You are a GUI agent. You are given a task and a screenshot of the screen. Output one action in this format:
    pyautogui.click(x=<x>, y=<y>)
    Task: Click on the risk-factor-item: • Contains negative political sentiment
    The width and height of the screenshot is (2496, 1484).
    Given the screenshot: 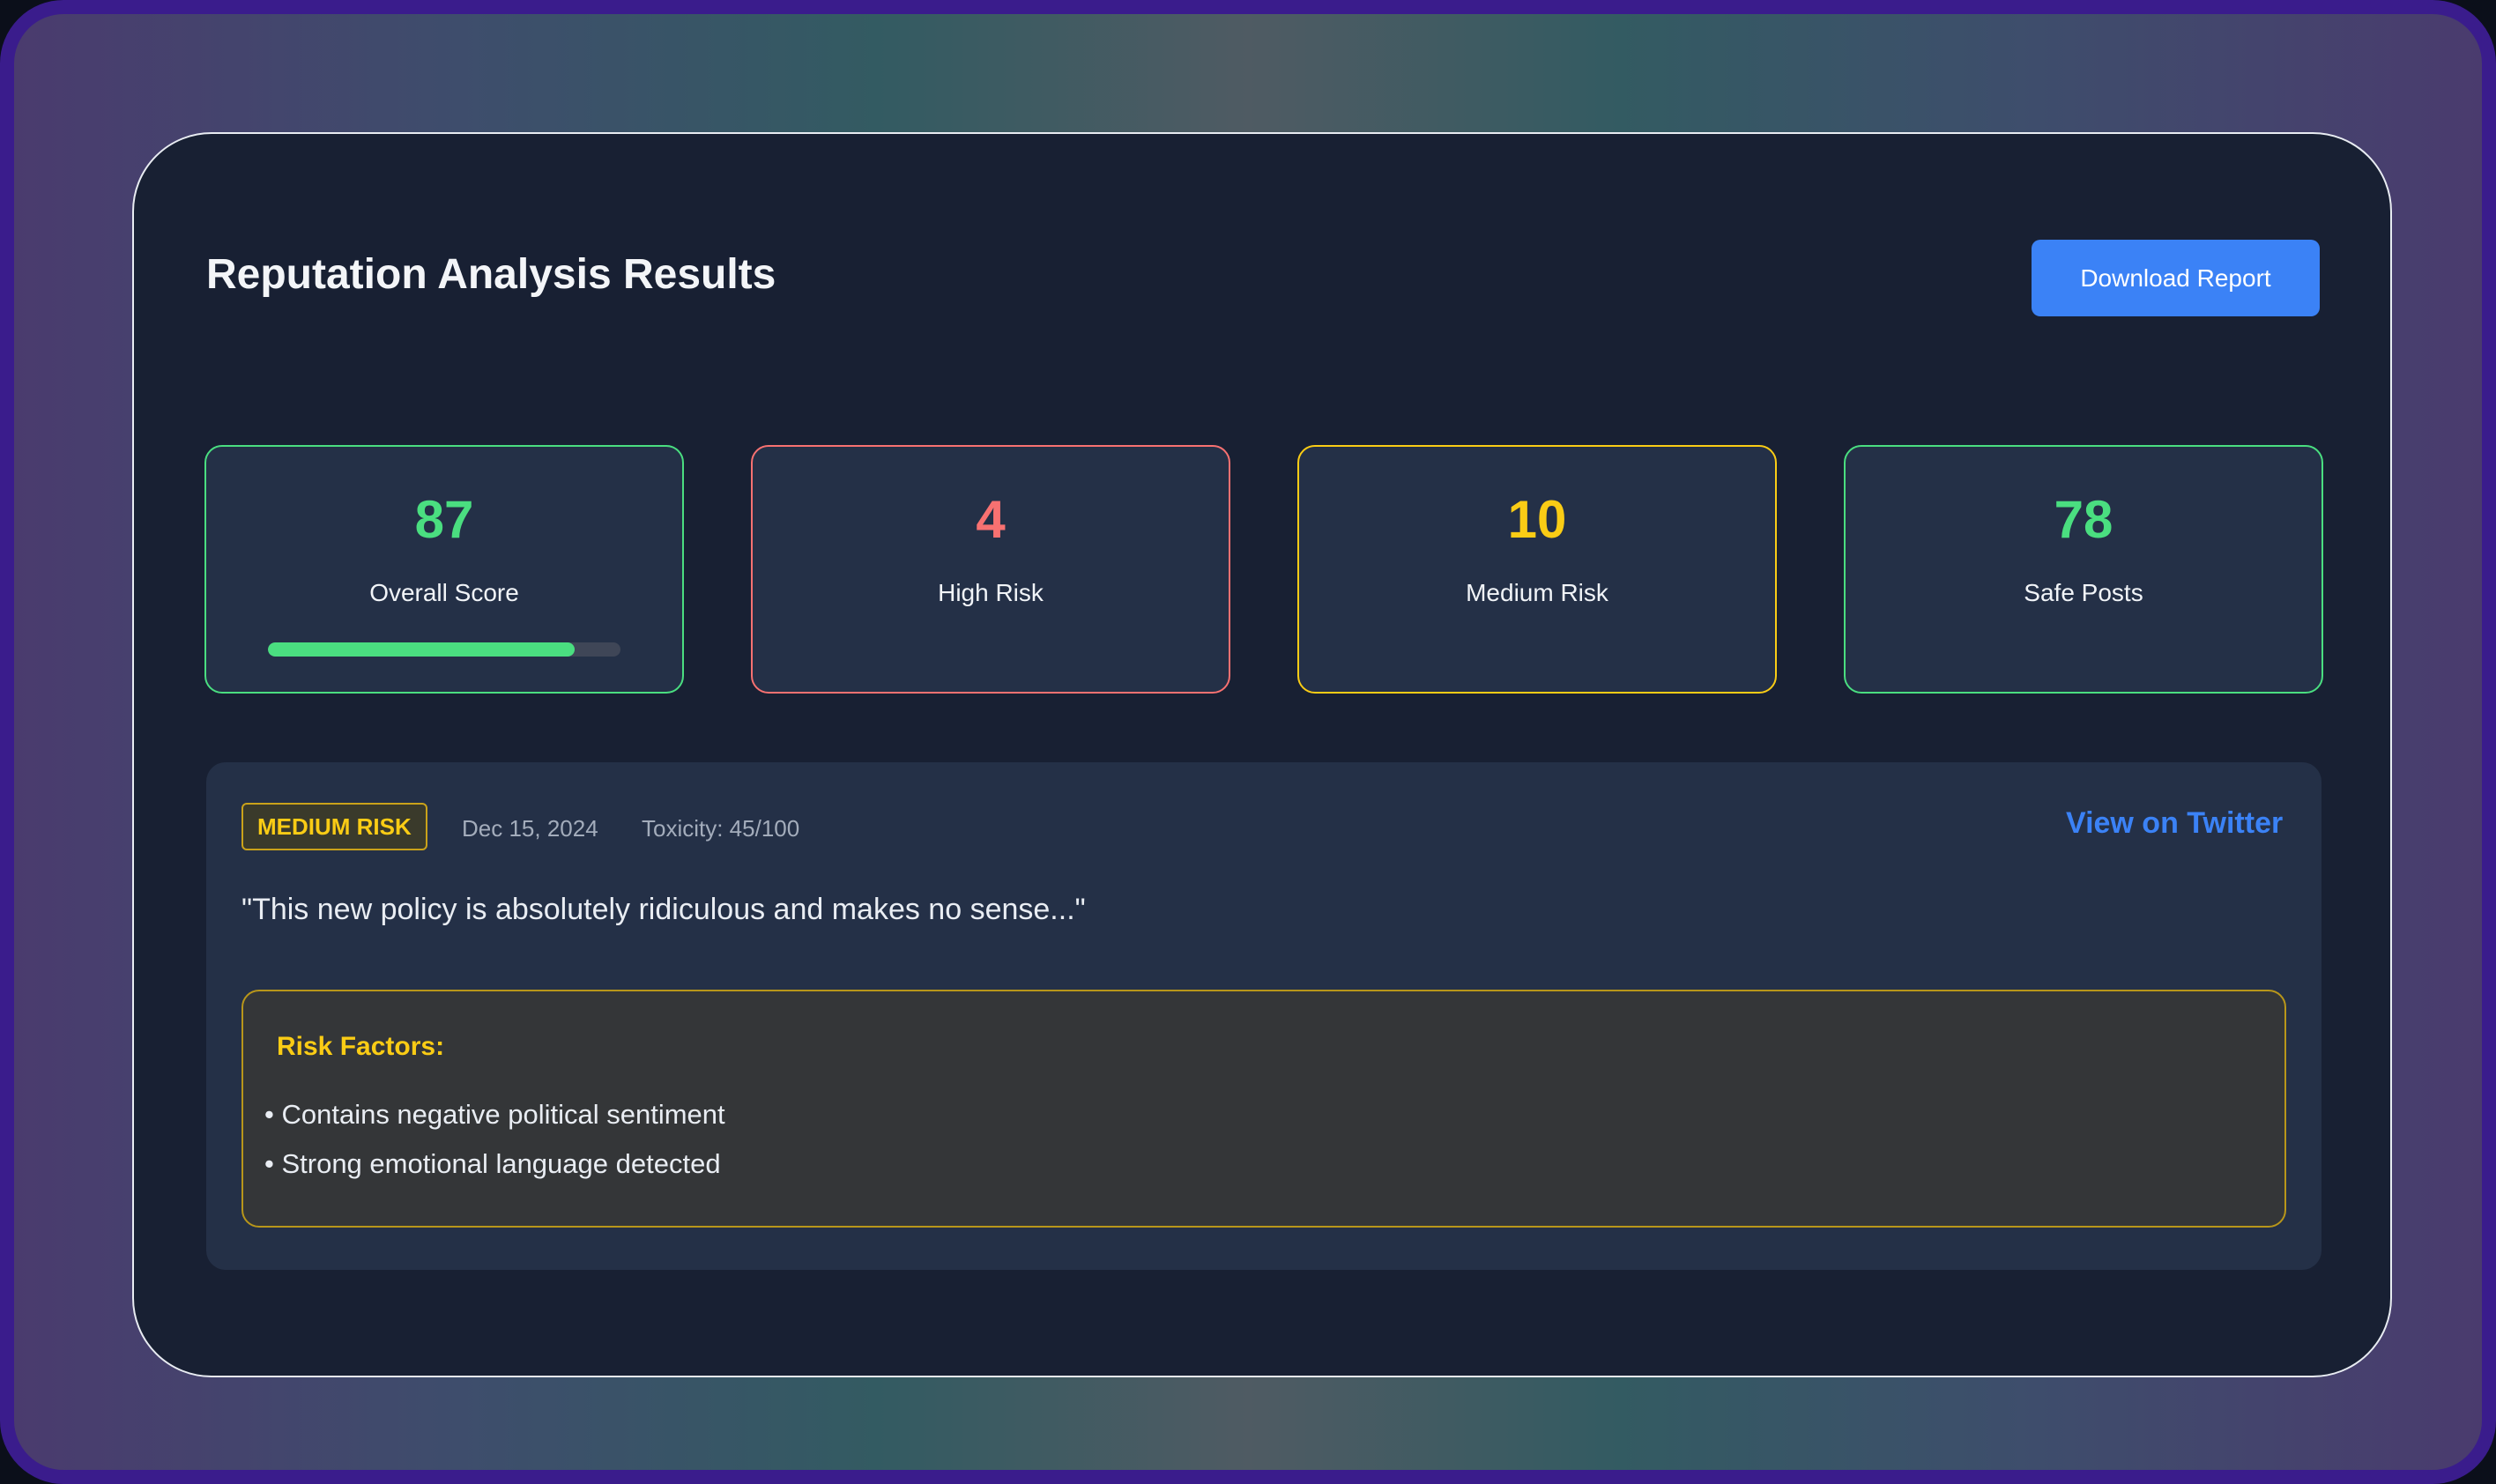 What is the action you would take?
    pyautogui.click(x=494, y=1114)
    